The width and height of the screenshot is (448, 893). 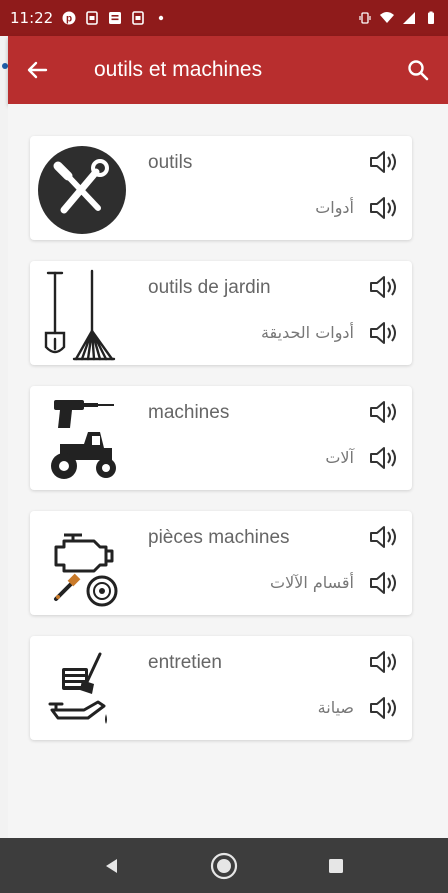 I want to click on search-icon, so click(x=418, y=70).